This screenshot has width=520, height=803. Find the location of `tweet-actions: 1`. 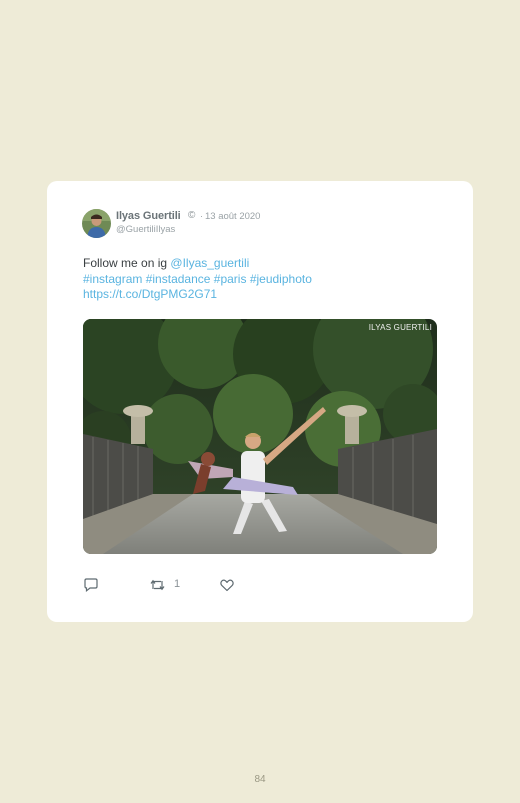

tweet-actions: 1 is located at coordinates (183, 585).